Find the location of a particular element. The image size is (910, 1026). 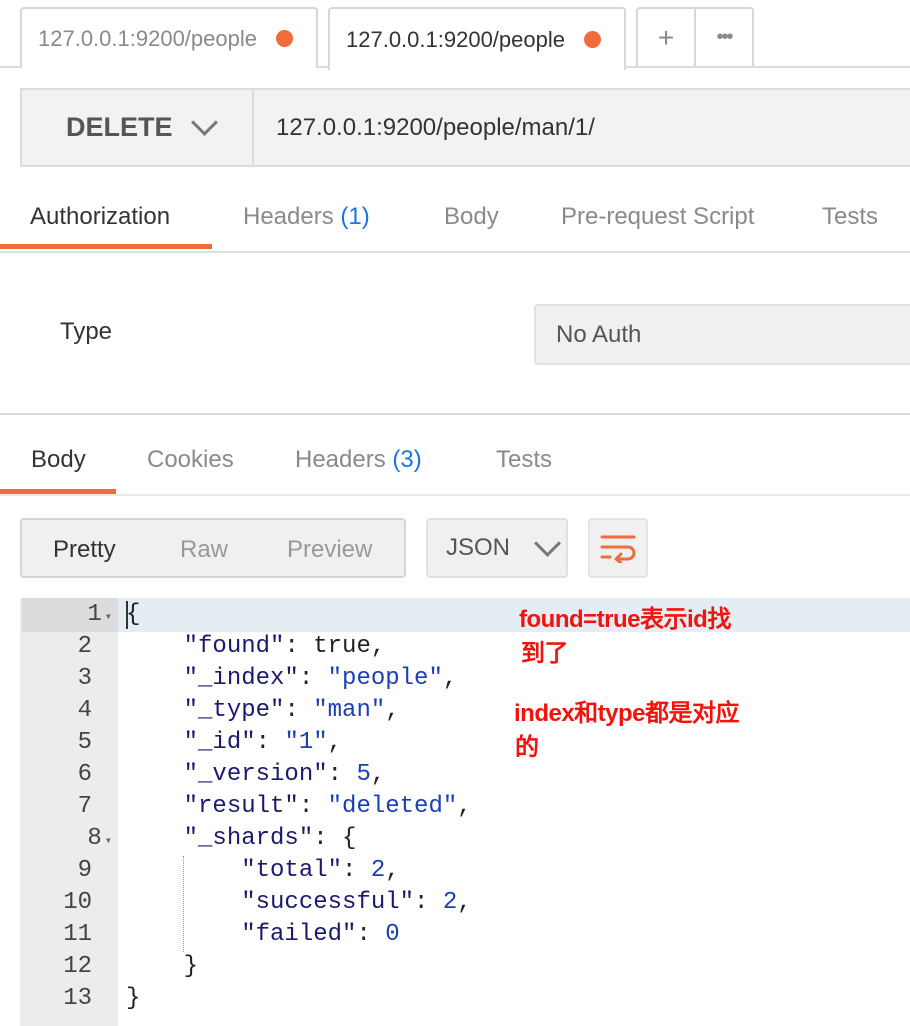

format-dropdown: JSON is located at coordinates (497, 548).